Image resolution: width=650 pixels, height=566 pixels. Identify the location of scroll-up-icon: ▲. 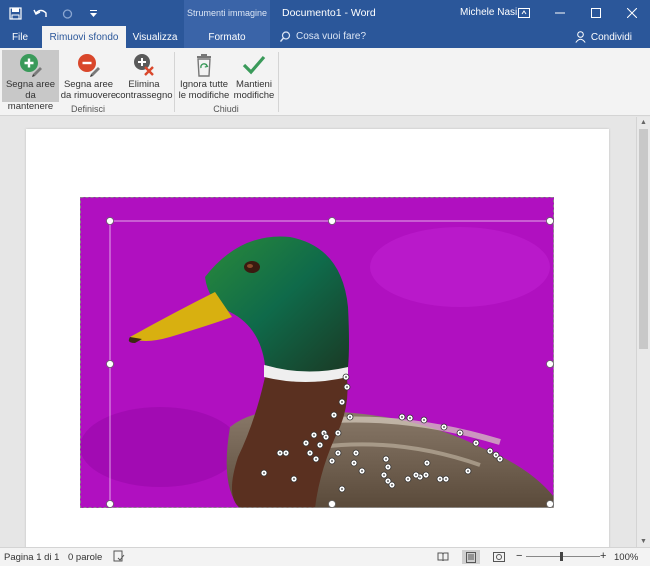
(643, 122).